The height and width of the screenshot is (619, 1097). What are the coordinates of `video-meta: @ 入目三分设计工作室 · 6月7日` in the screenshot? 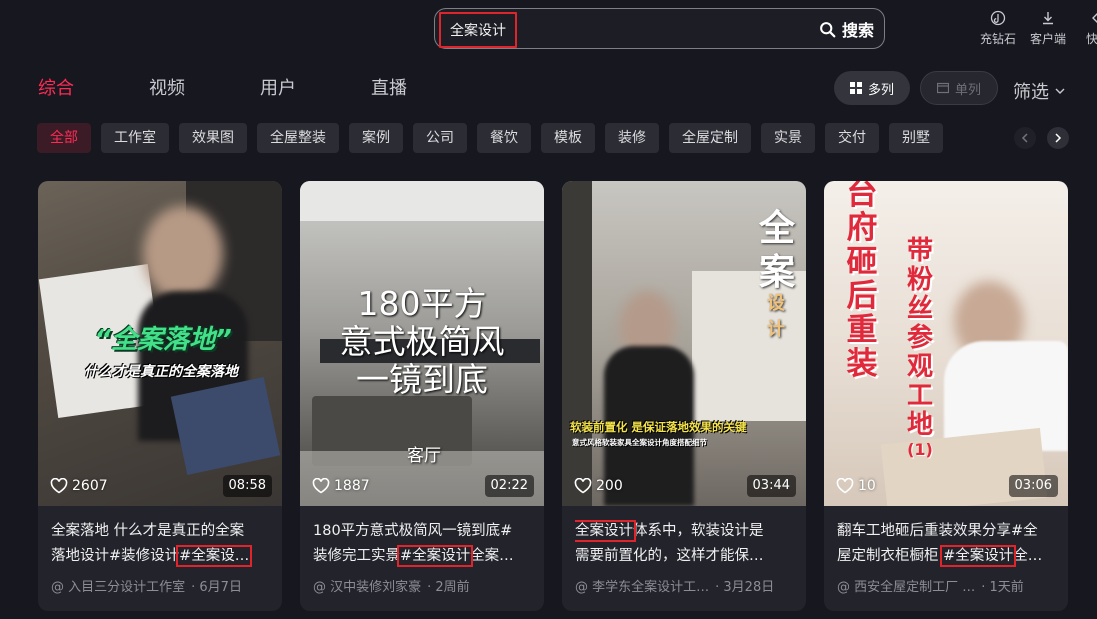 It's located at (146, 585).